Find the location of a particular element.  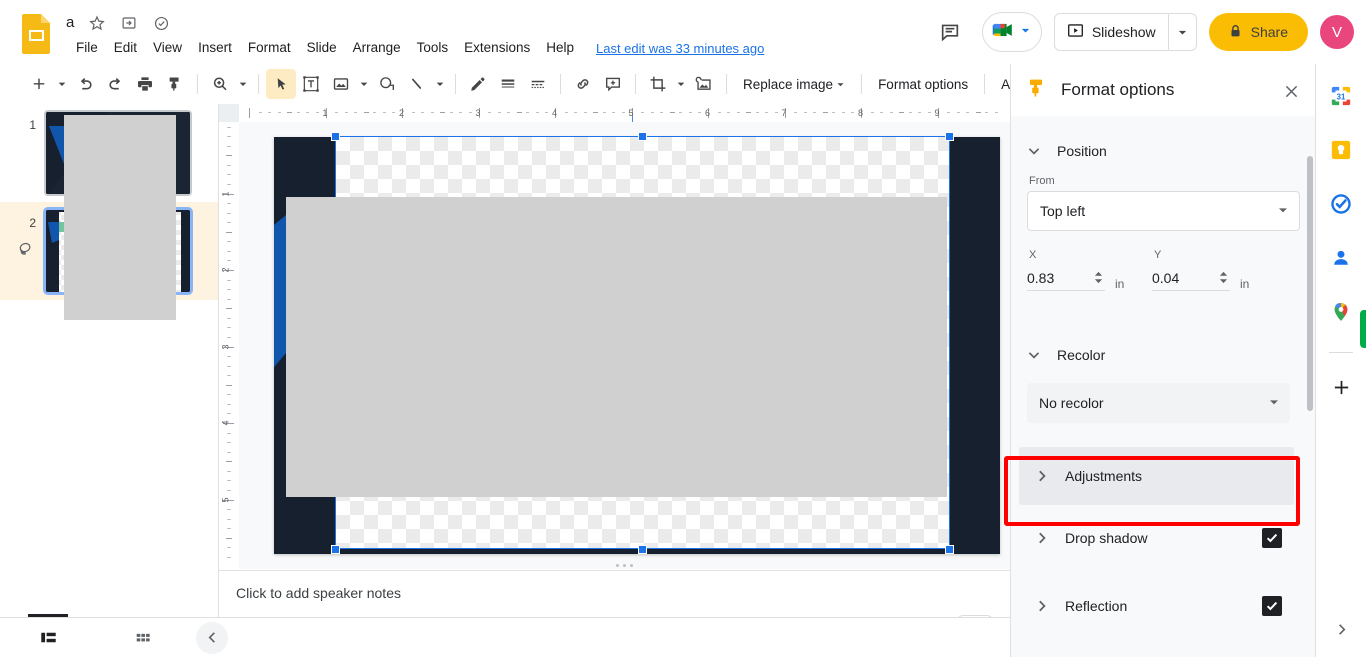

resize-handle-bottom-center is located at coordinates (642, 549).